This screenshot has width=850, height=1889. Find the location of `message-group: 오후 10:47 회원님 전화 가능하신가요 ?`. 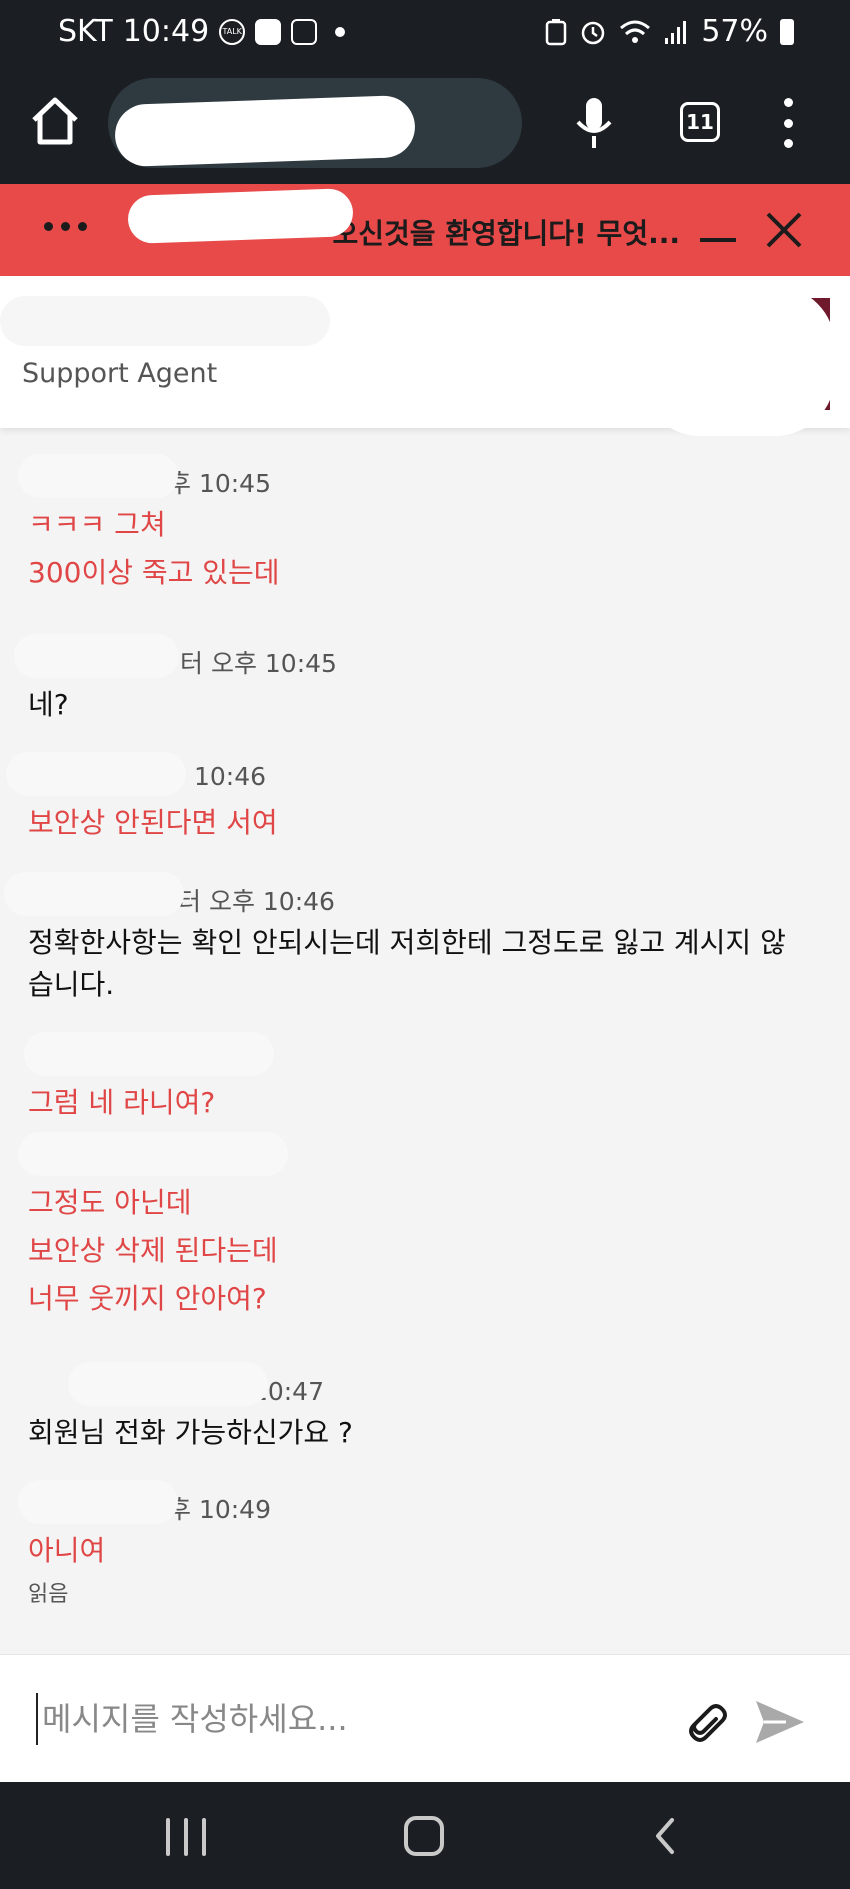

message-group: 오후 10:47 회원님 전화 가능하신가요 ? is located at coordinates (190, 1408).